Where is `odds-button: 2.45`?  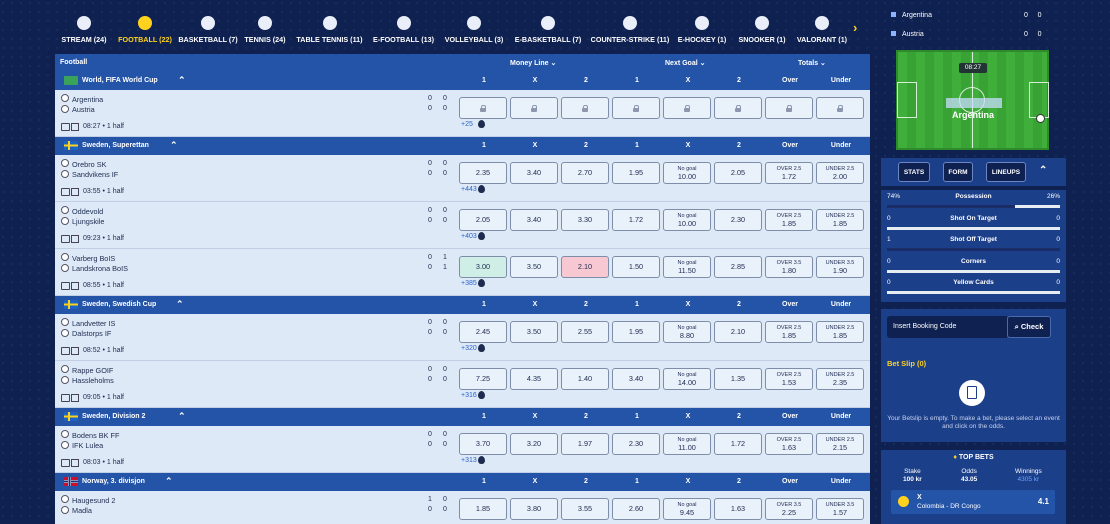 odds-button: 2.45 is located at coordinates (483, 332).